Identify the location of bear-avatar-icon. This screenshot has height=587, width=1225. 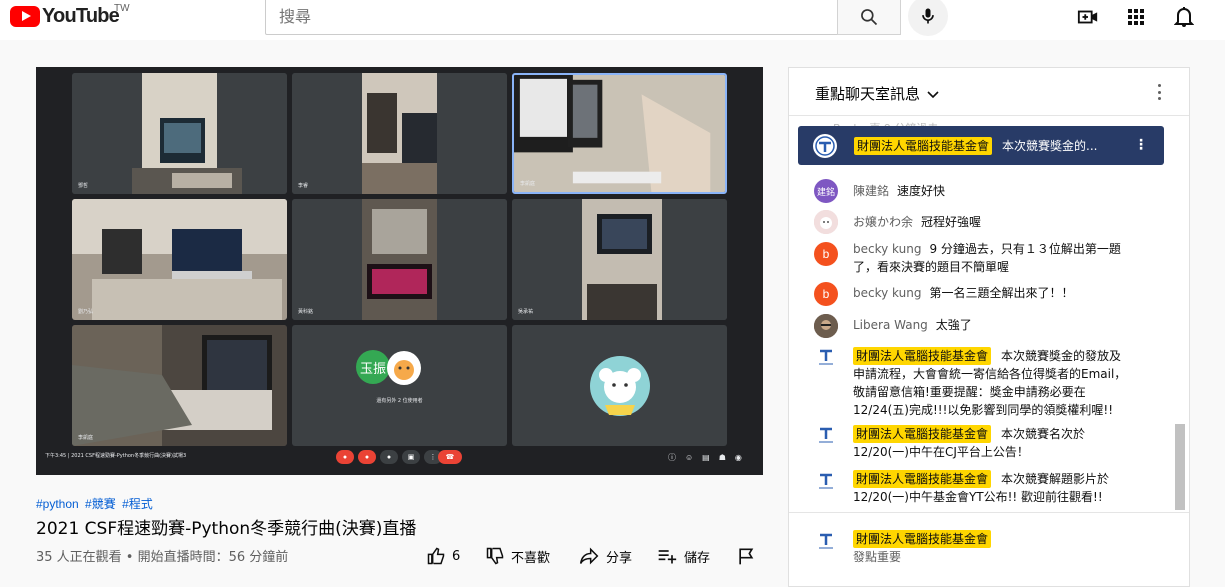
(620, 386).